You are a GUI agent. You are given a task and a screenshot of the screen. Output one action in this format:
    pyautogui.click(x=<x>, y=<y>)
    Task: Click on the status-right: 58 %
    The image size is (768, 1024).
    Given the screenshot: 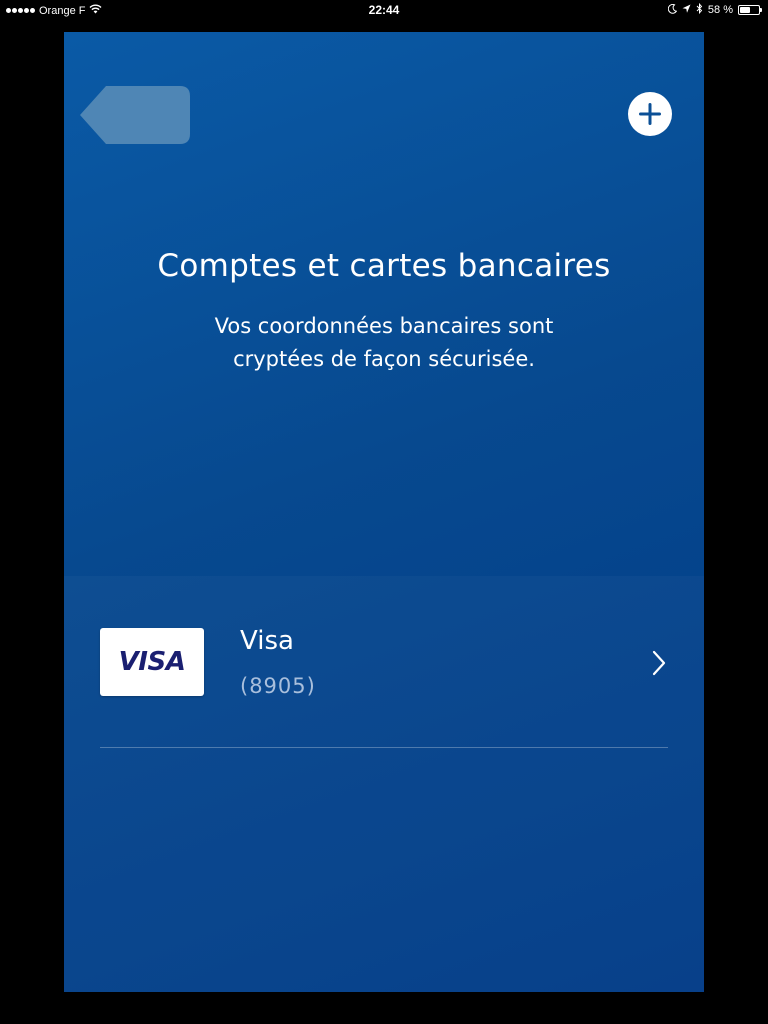 What is the action you would take?
    pyautogui.click(x=714, y=9)
    